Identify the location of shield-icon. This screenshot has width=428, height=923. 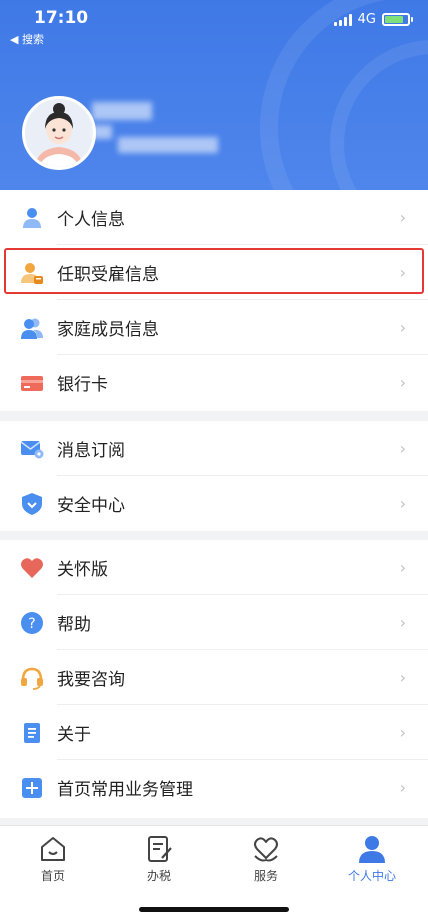
(32, 503).